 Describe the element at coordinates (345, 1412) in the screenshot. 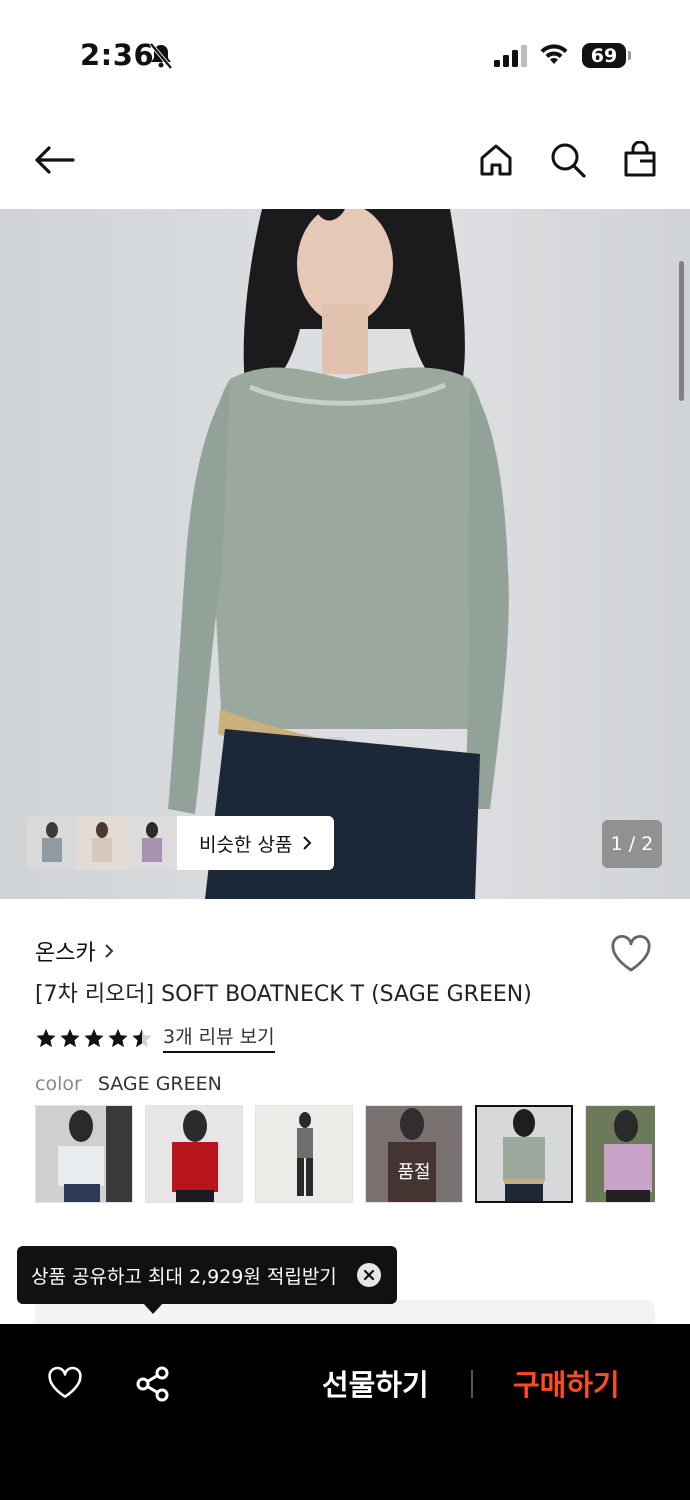

I see `bottom-action-bar: 선물하기 구매하기` at that location.